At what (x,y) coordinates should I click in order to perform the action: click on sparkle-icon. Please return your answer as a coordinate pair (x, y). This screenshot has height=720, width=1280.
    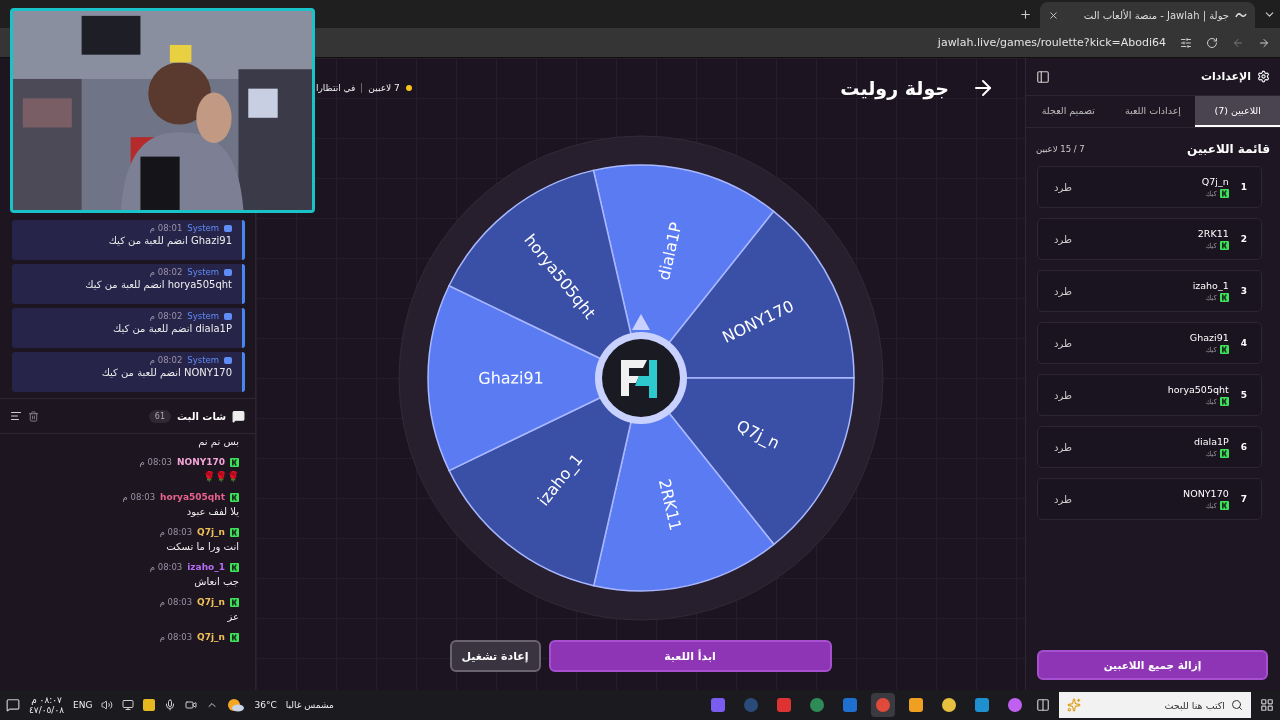
    Looking at the image, I should click on (1074, 705).